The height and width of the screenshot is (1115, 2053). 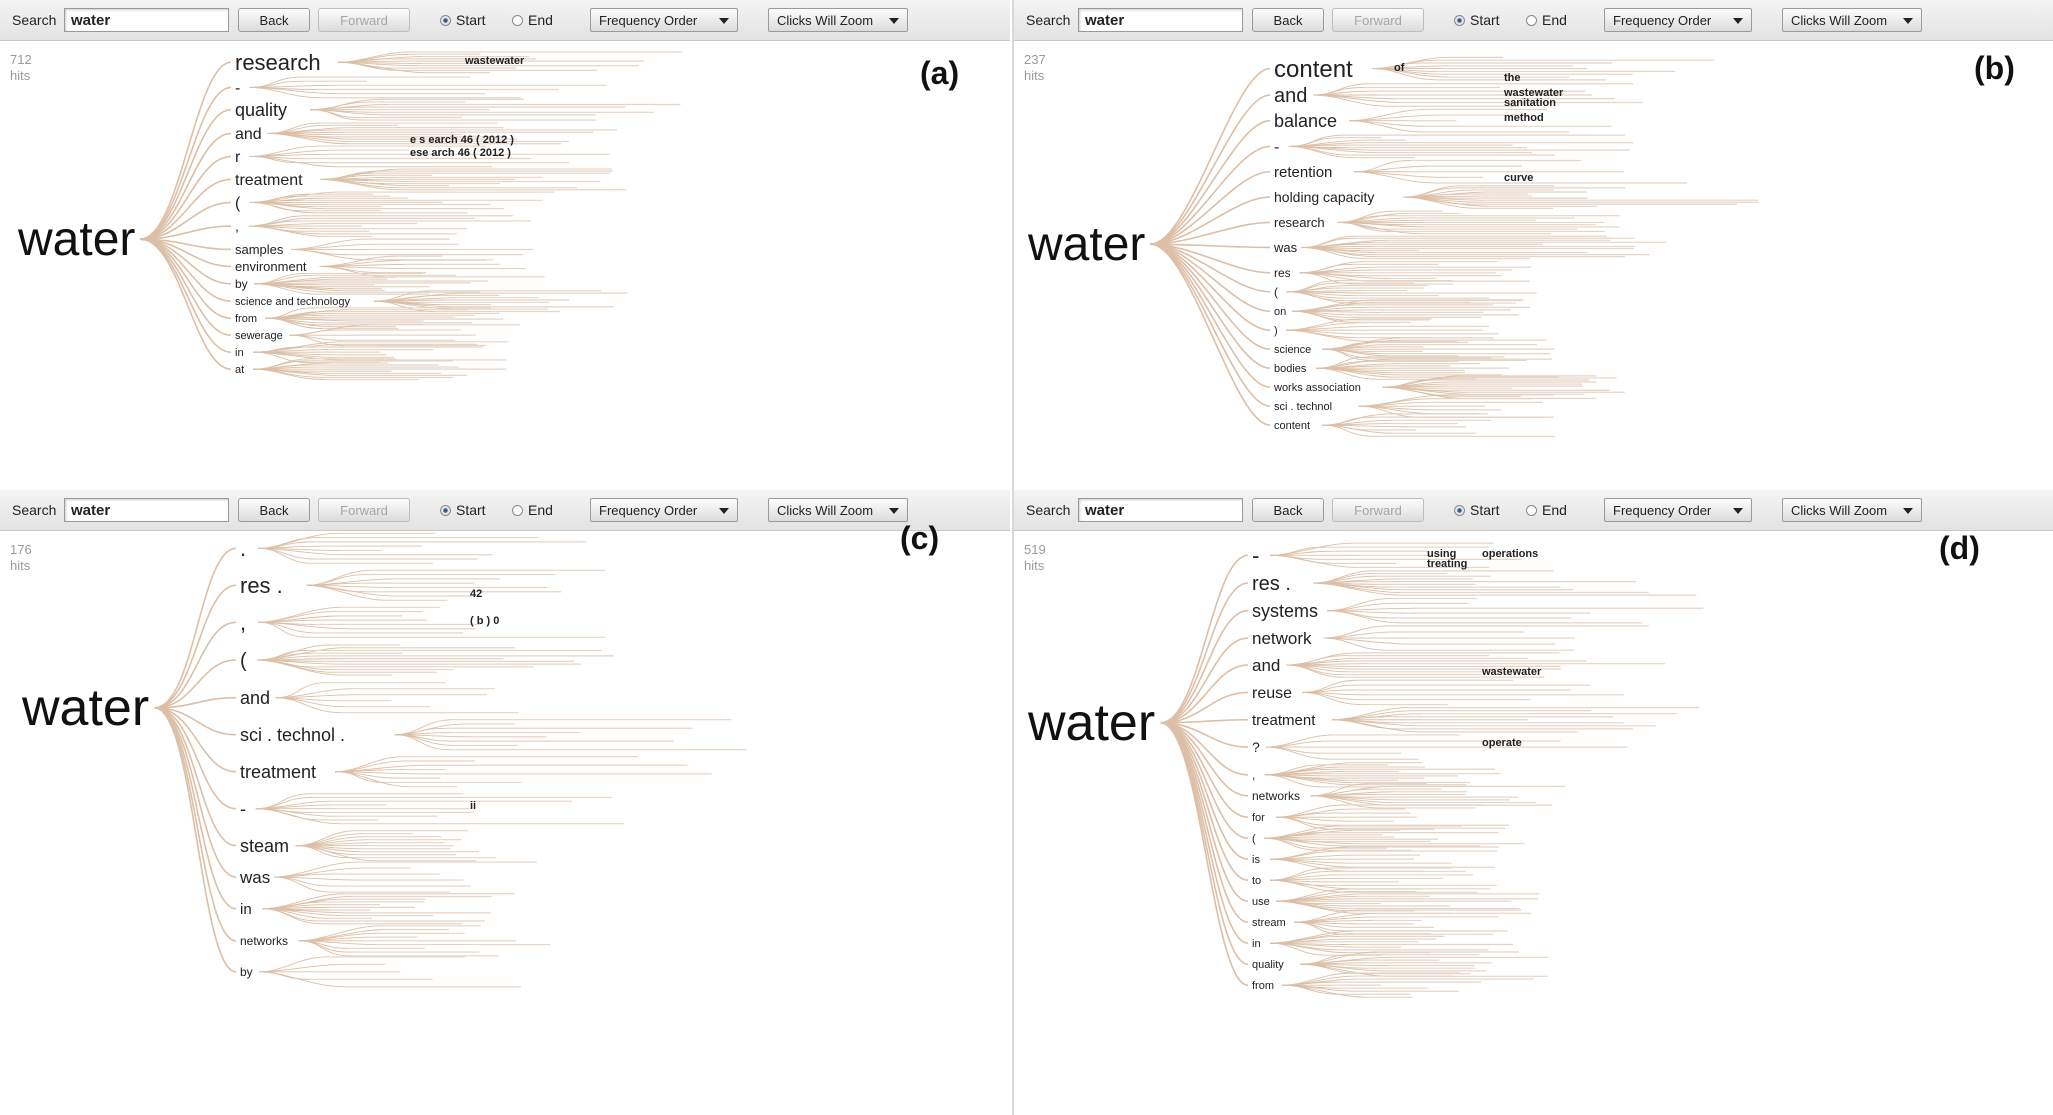 I want to click on tree-branch-word: content, so click(x=1313, y=69).